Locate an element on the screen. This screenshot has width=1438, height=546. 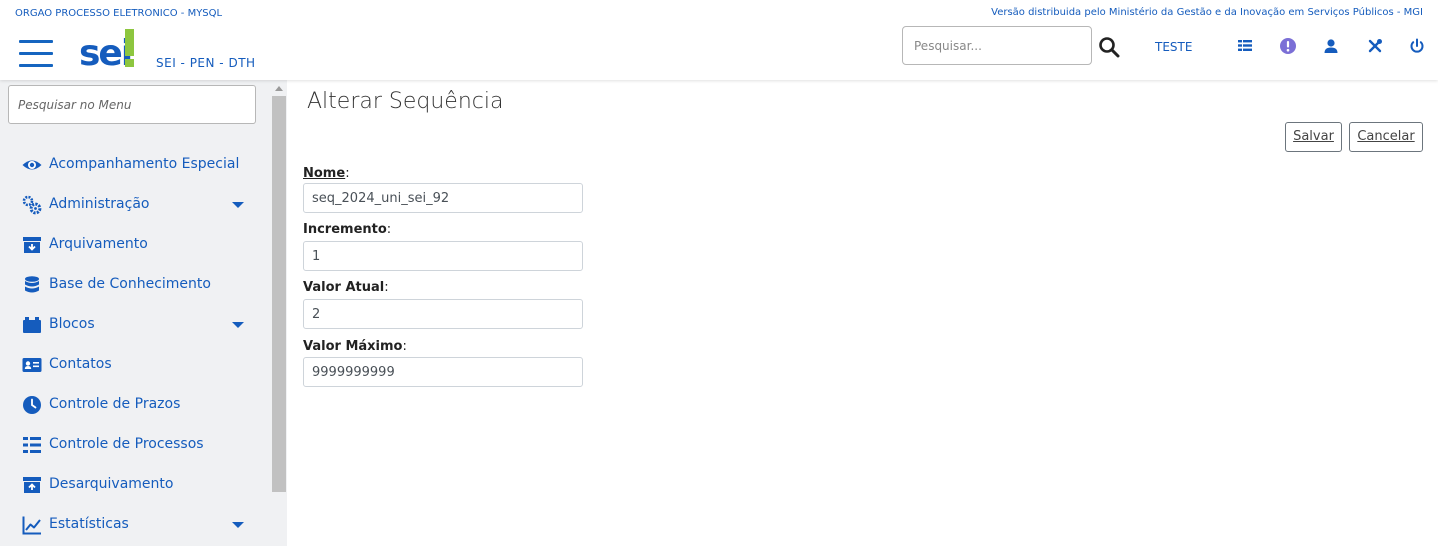
menu-item-estatisticas: Estatísticas is located at coordinates (135, 525).